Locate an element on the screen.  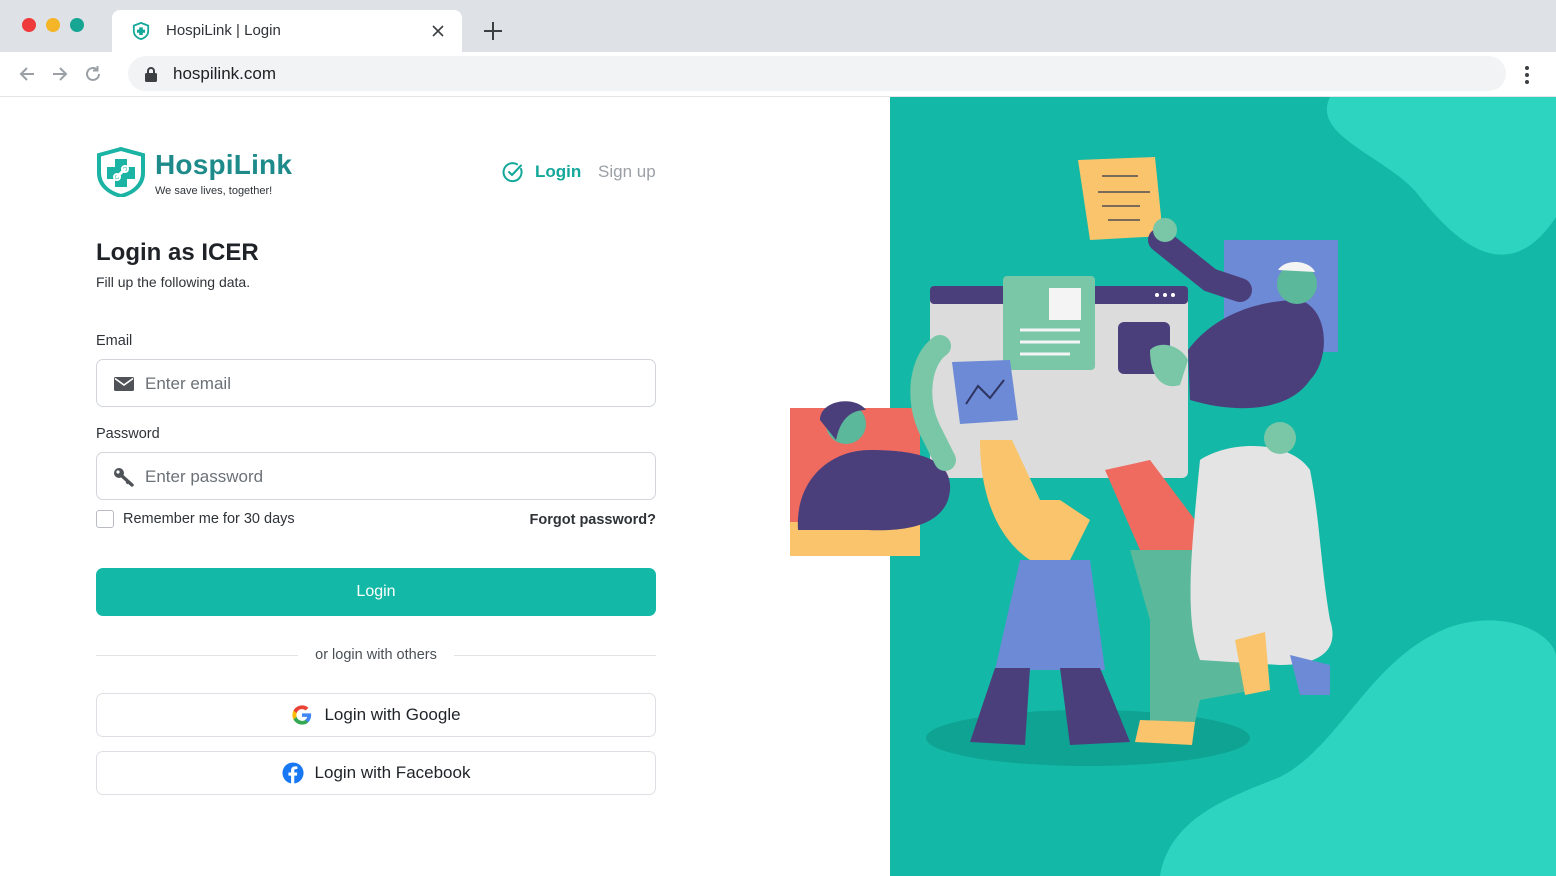
divider: or login with others is located at coordinates (376, 655).